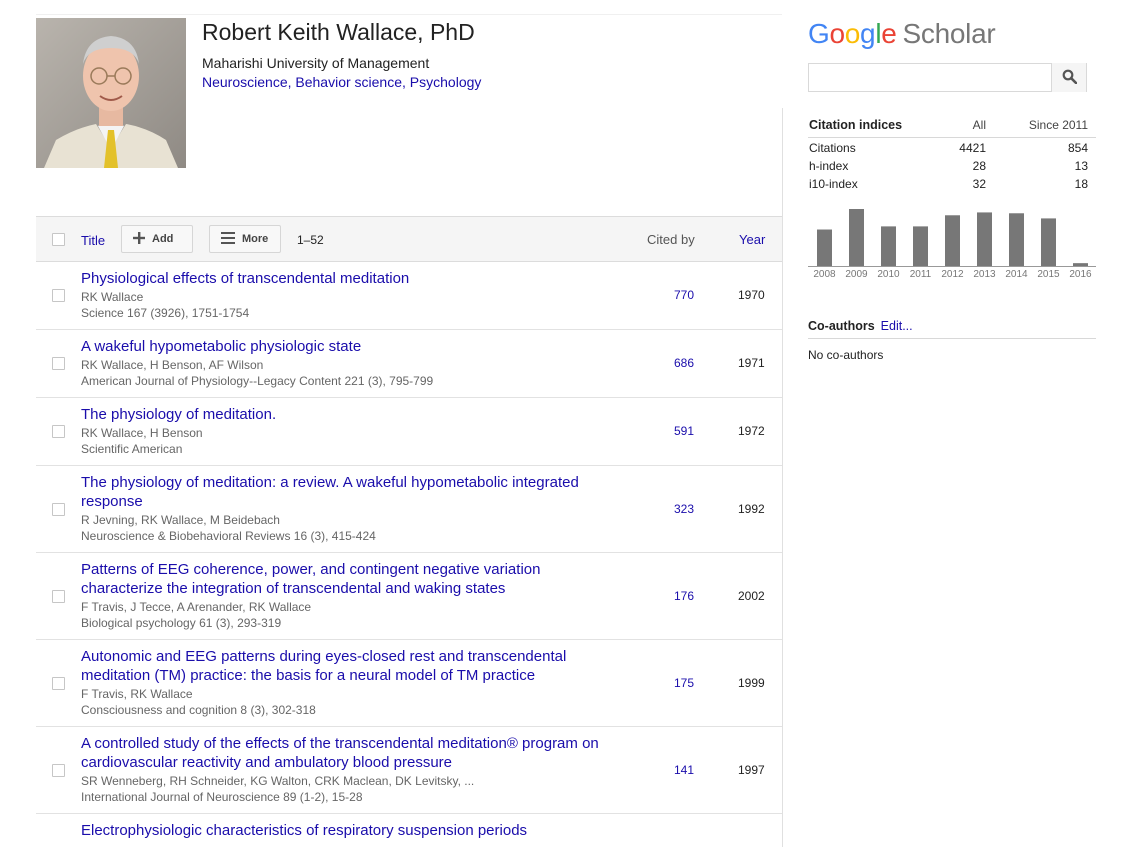 The height and width of the screenshot is (854, 1125). Describe the element at coordinates (163, 239) in the screenshot. I see `add-label: Add` at that location.